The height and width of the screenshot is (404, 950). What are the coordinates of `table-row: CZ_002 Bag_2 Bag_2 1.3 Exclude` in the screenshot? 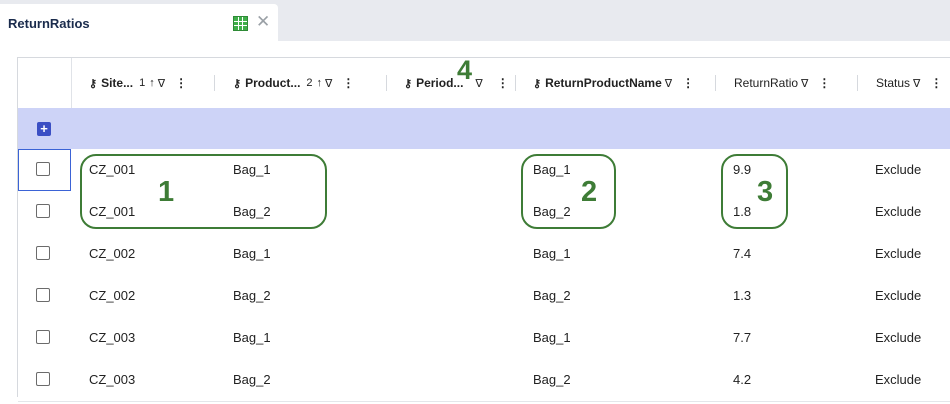 It's located at (484, 296).